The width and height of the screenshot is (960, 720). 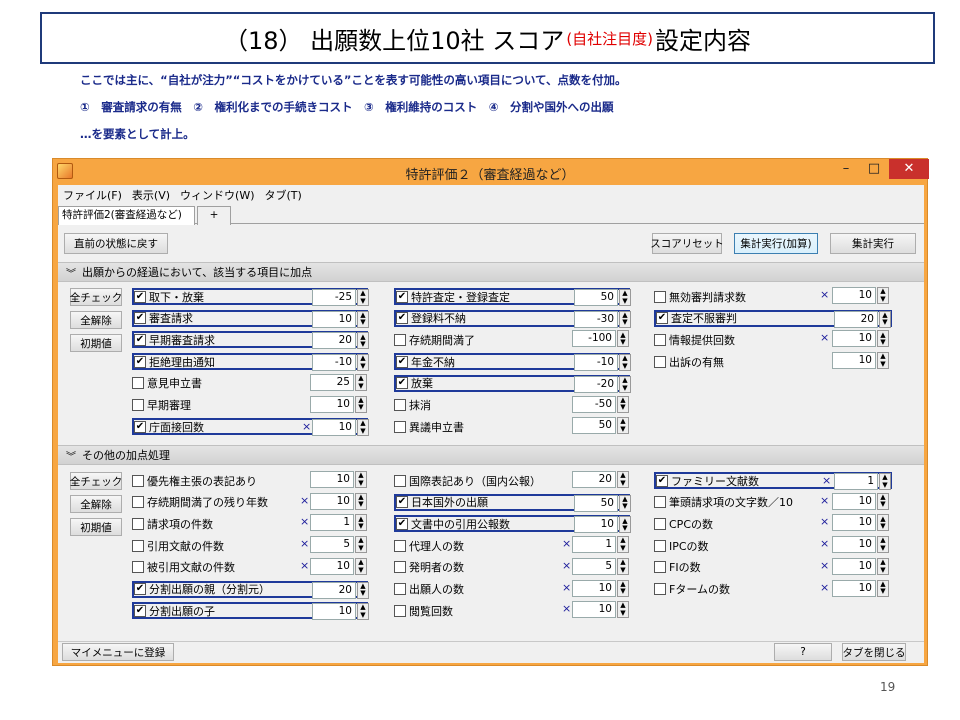 I want to click on score-value-input: -20, so click(x=596, y=384).